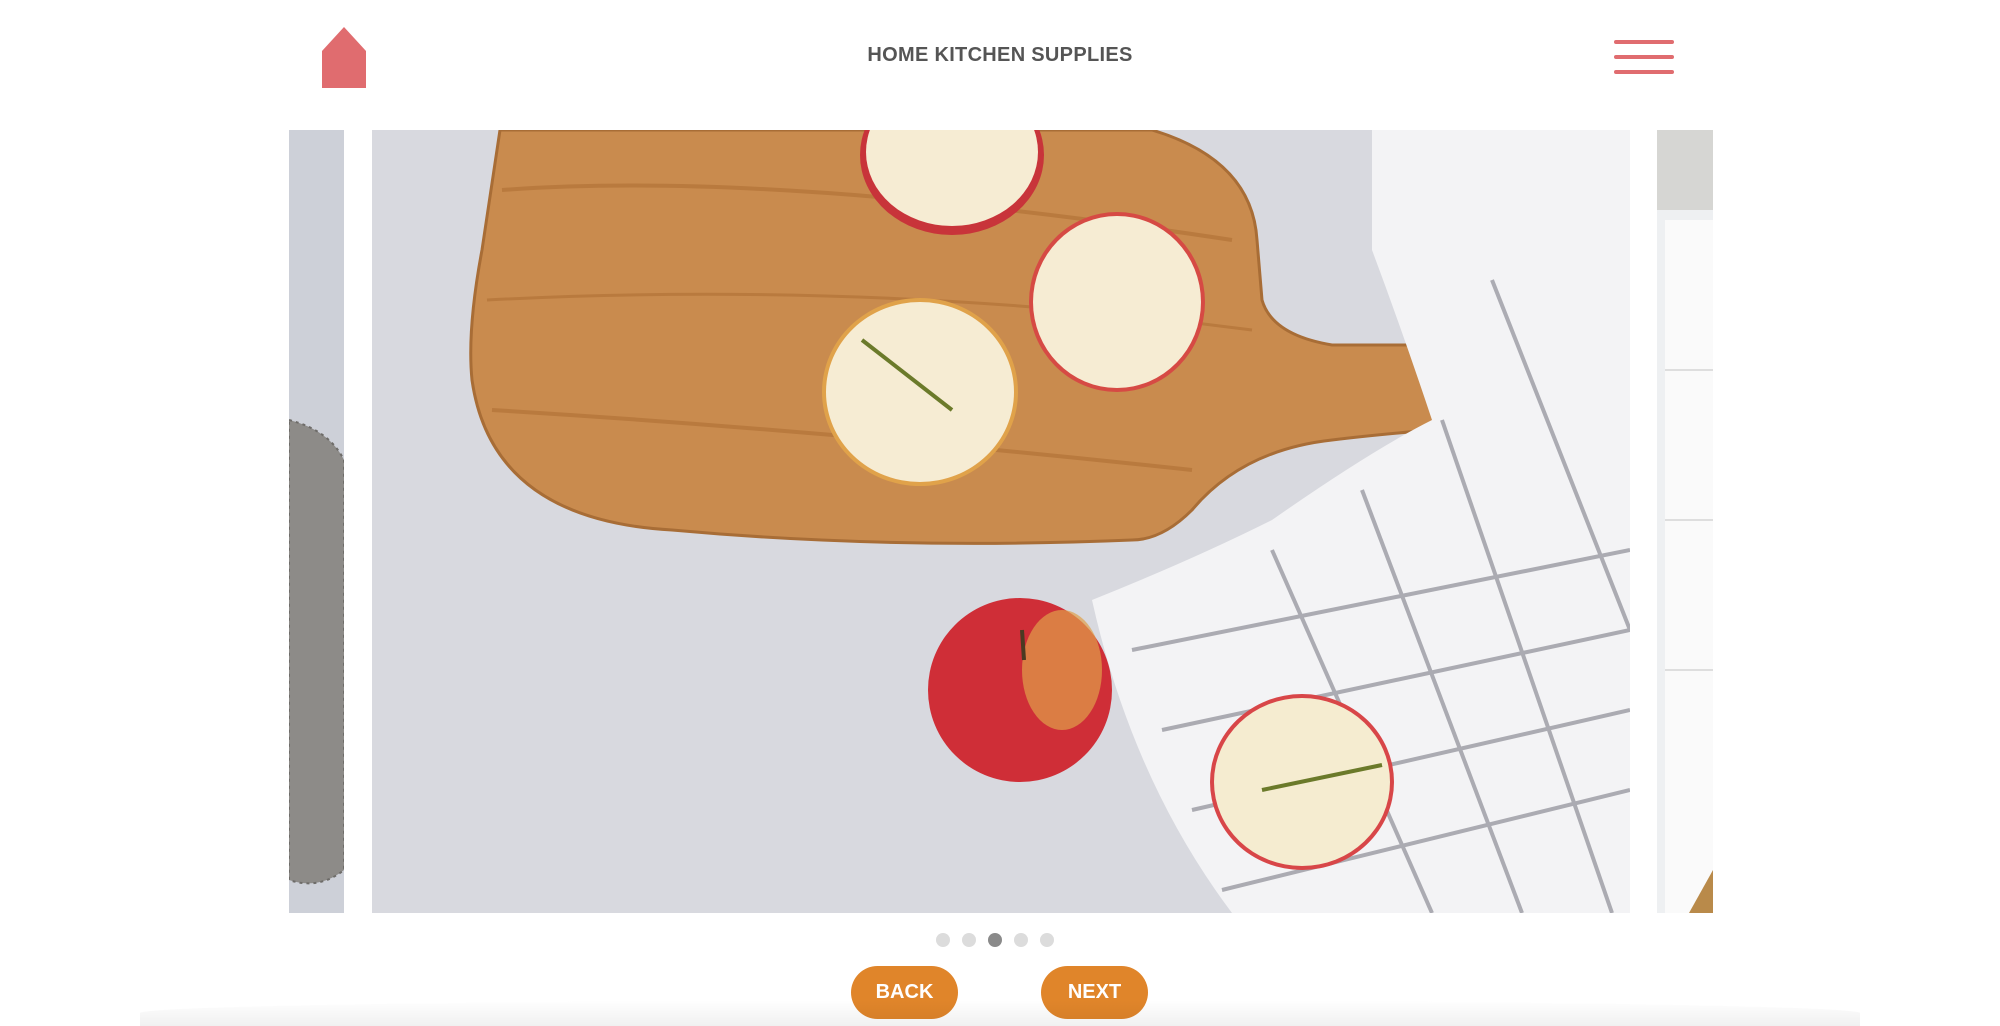 The image size is (2000, 1026). I want to click on carousel-pagination, so click(995, 940).